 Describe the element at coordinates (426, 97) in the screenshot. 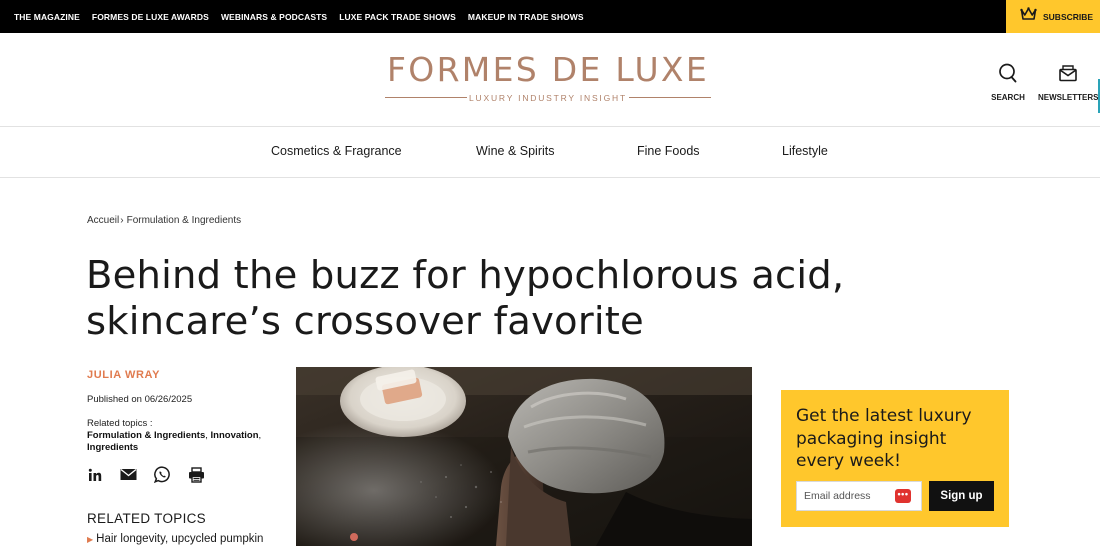

I see `logo-rule-left` at that location.